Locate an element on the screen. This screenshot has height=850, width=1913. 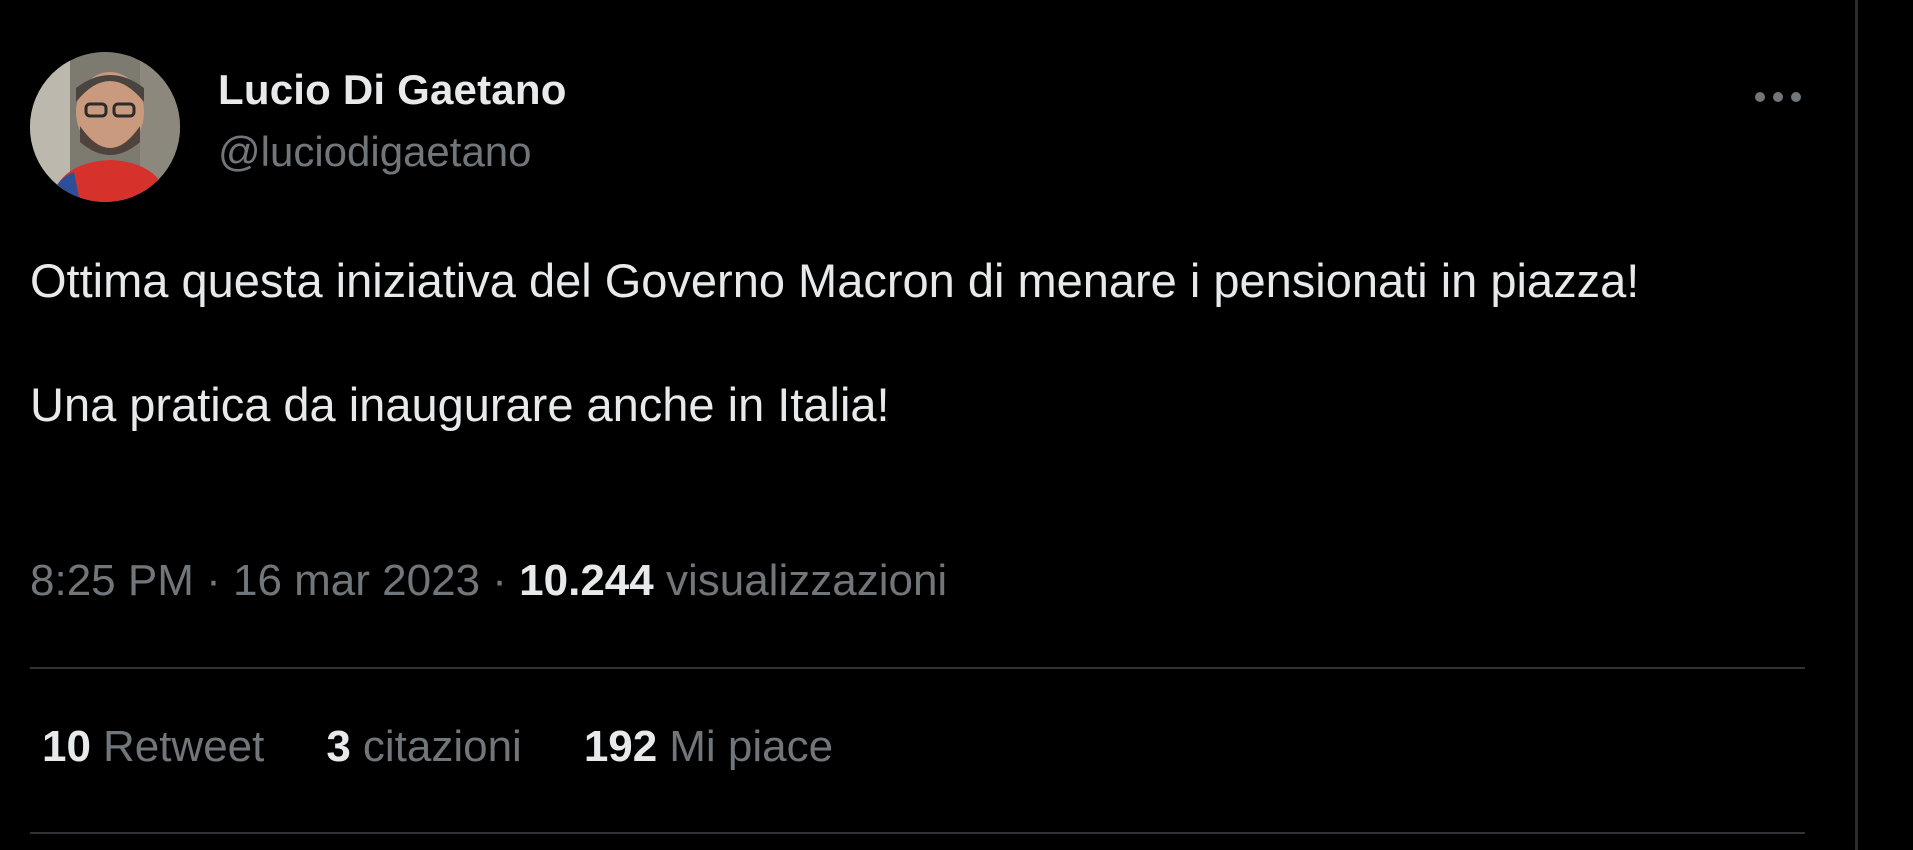
author-handle: @luciodigaetano is located at coordinates (375, 152).